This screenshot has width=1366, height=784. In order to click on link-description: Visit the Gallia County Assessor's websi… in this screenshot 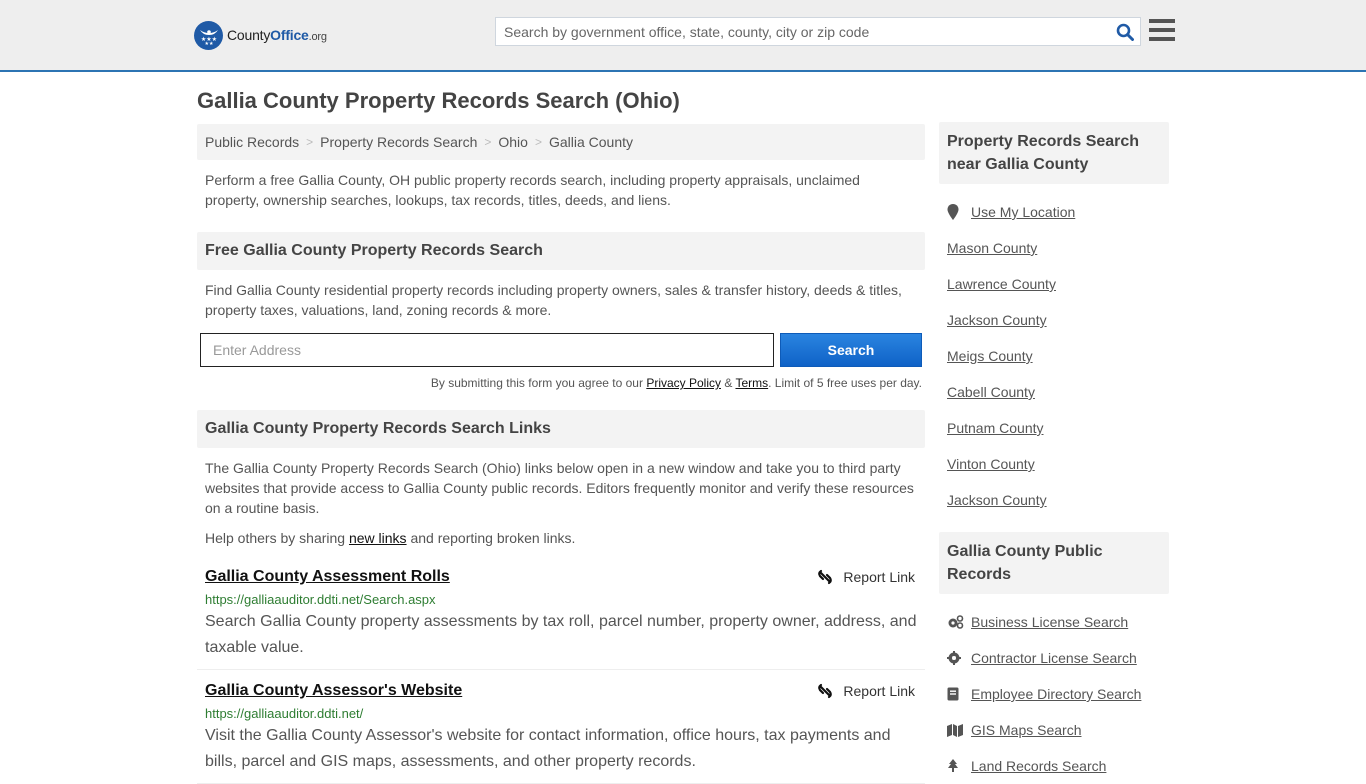, I will do `click(548, 748)`.